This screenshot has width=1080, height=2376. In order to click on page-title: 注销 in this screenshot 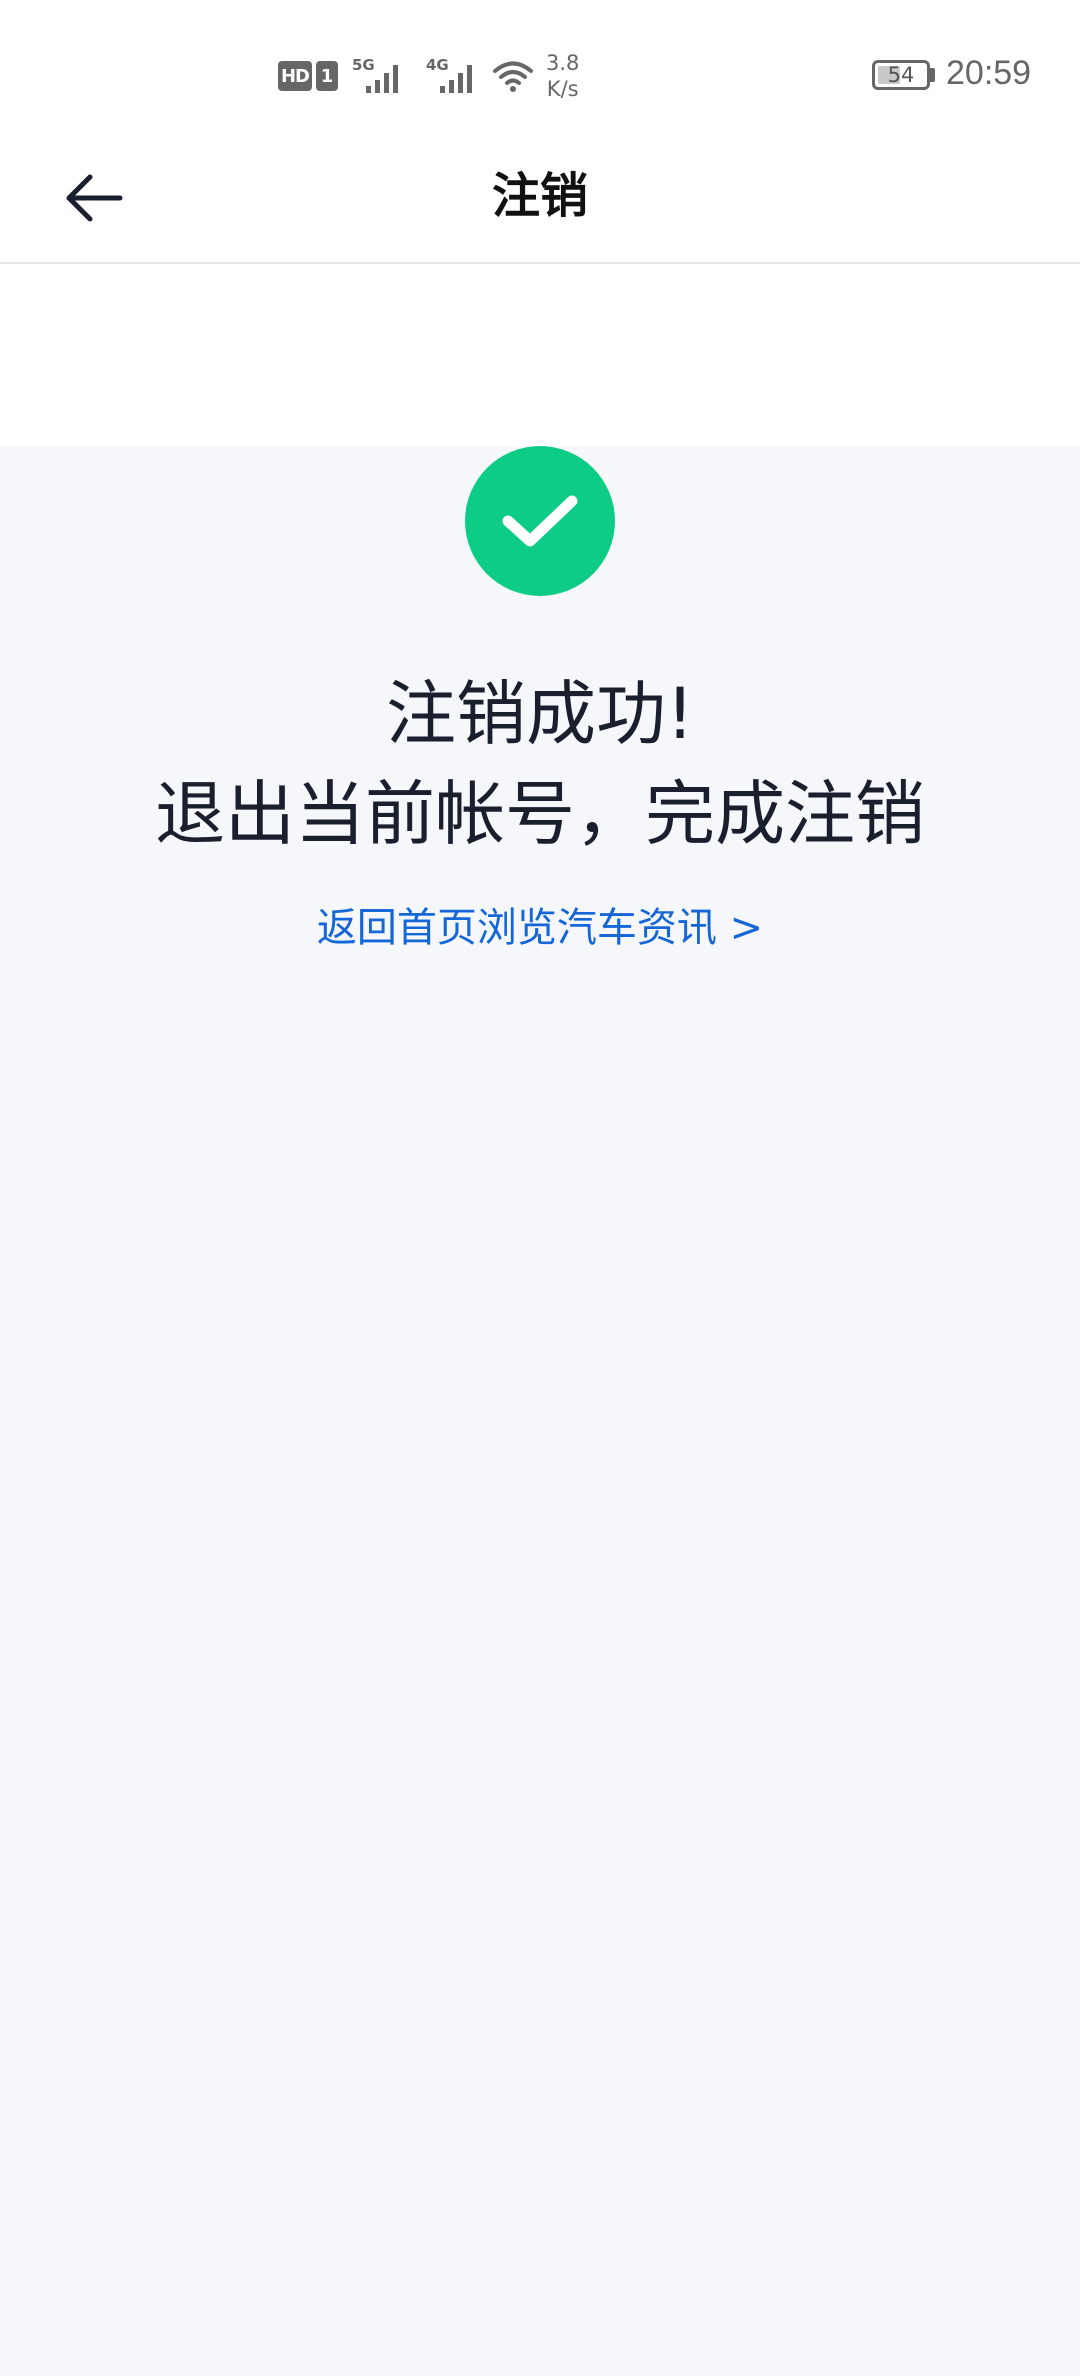, I will do `click(539, 196)`.